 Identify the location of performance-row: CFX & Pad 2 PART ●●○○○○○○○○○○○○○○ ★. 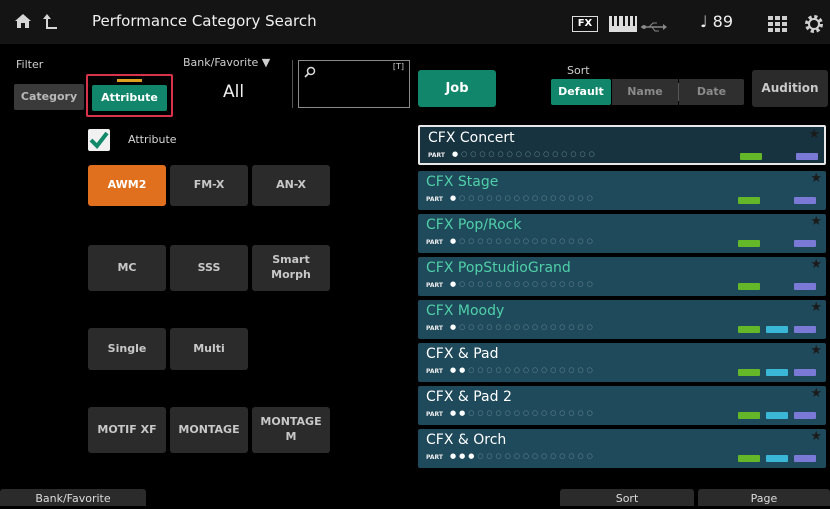
(622, 405).